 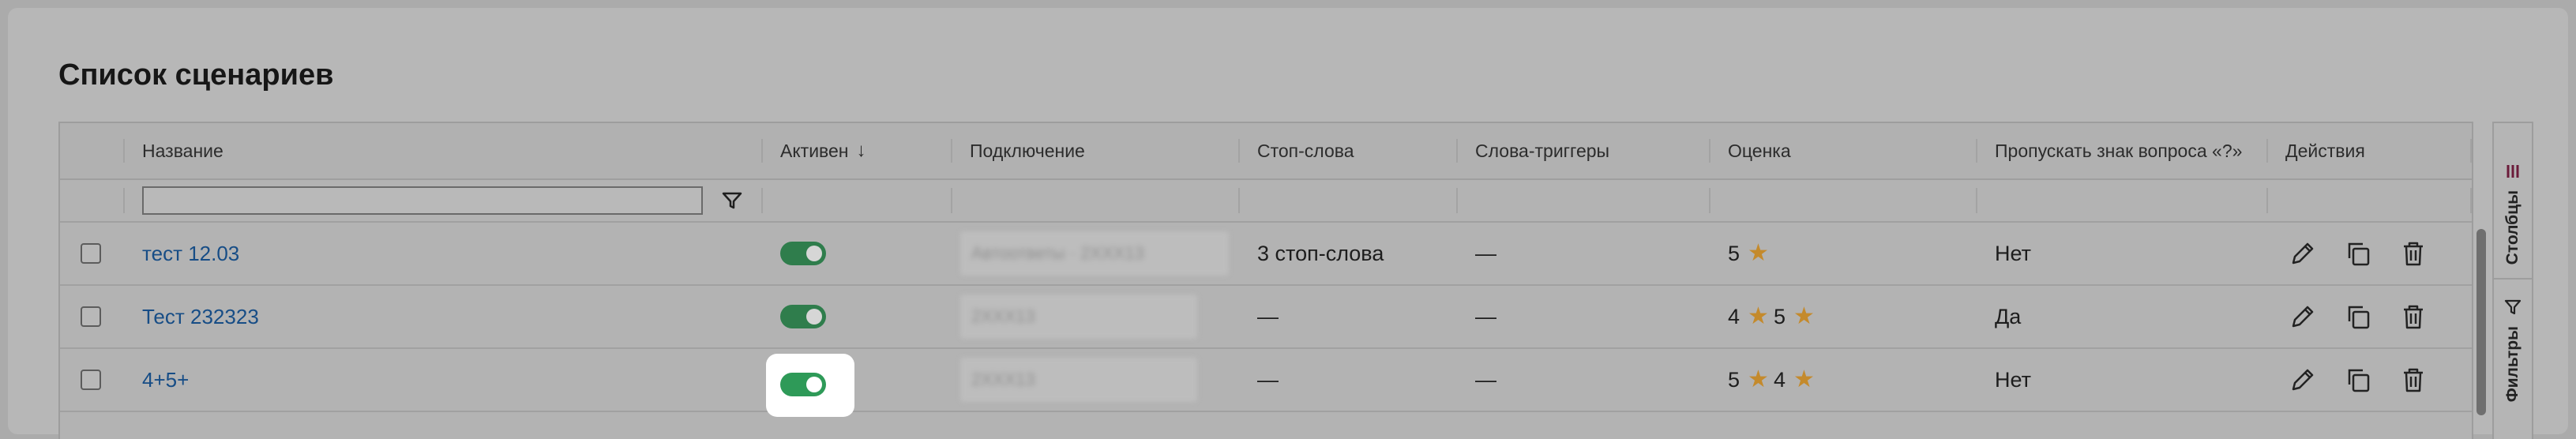 I want to click on columns-panel-toggle: Столбцы, so click(x=2513, y=214).